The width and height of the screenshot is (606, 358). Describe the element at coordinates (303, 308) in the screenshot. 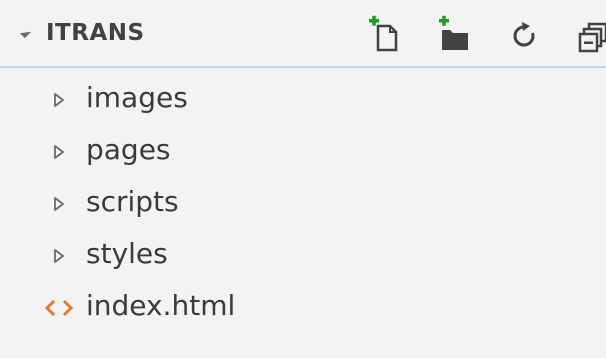

I see `file-row-index-html: index.html` at that location.